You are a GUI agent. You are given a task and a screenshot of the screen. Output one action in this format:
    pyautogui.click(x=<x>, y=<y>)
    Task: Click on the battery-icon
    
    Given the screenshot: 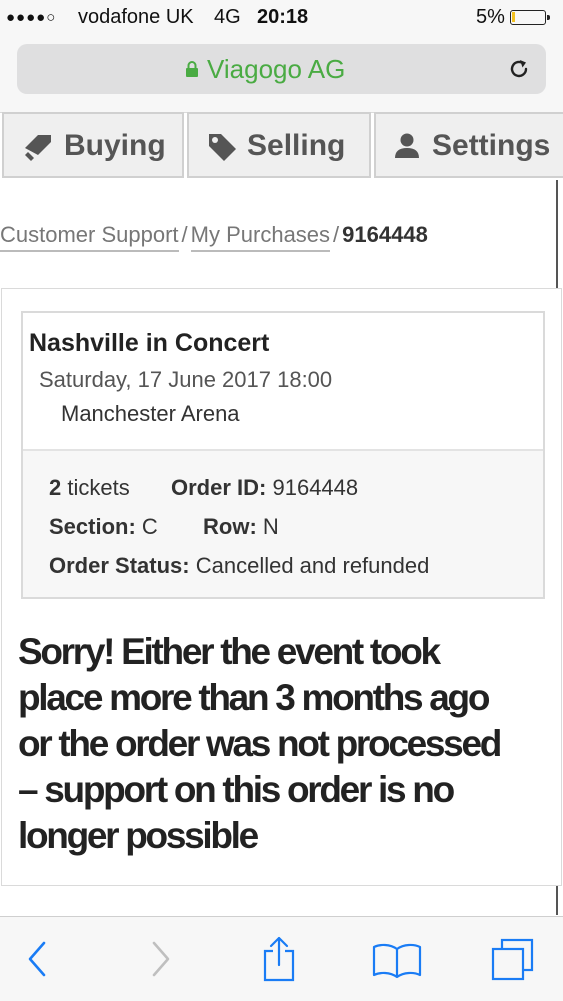 What is the action you would take?
    pyautogui.click(x=530, y=17)
    